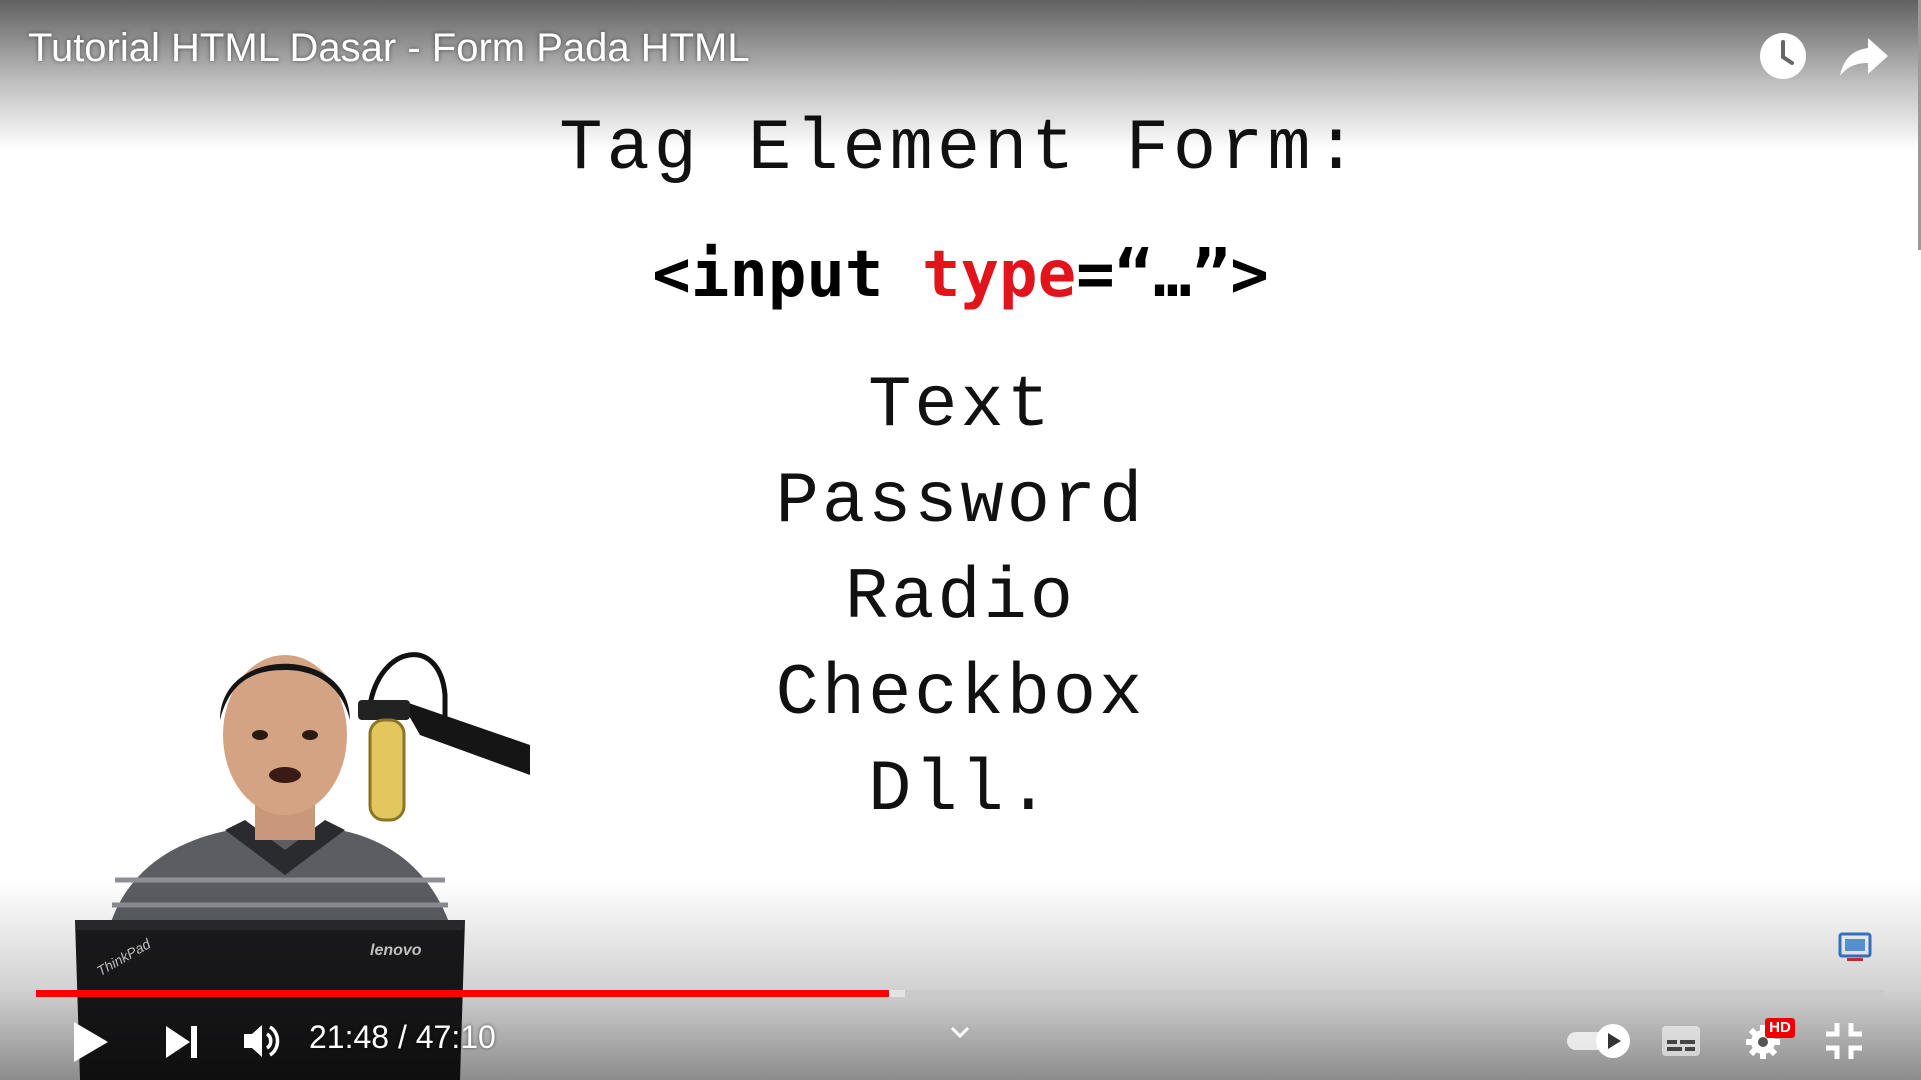 The width and height of the screenshot is (1921, 1080). I want to click on progress-played, so click(463, 993).